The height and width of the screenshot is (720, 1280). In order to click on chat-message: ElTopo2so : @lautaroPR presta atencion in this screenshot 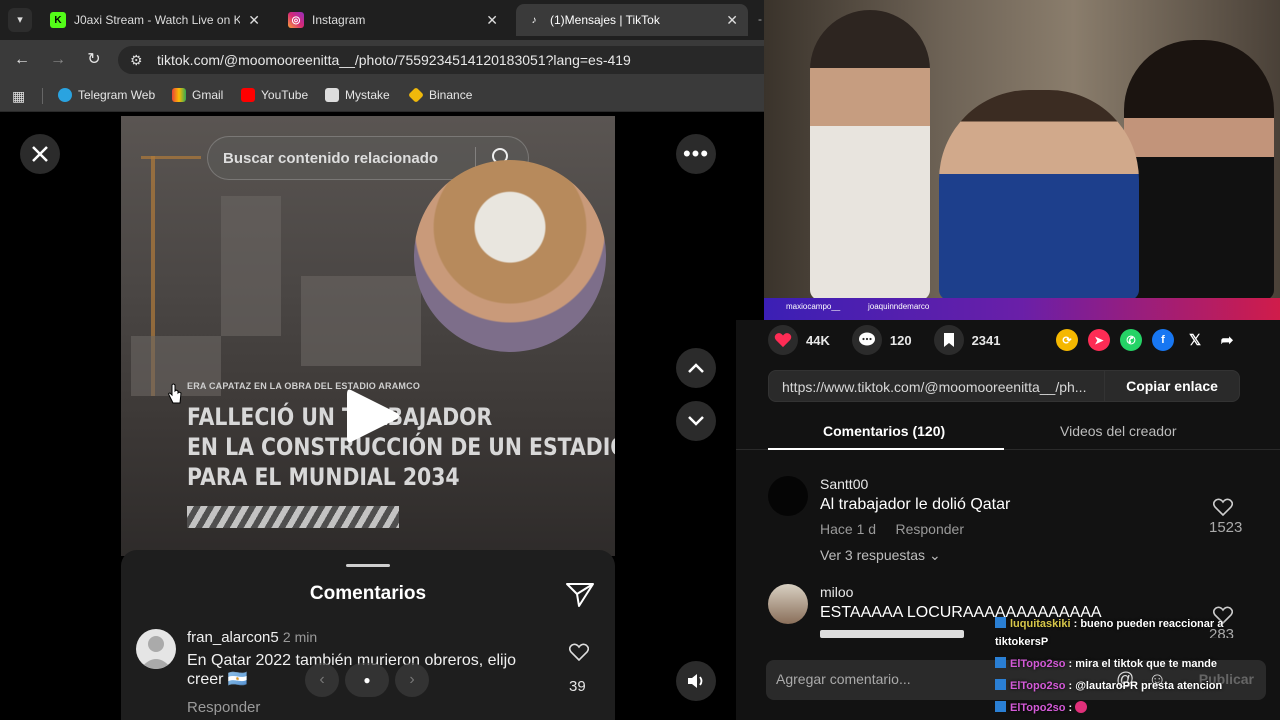, I will do `click(1108, 685)`.